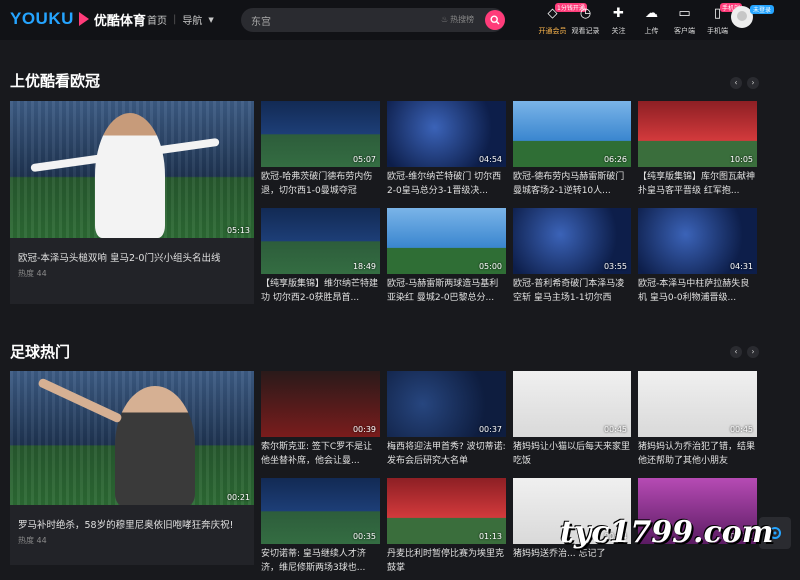 The width and height of the screenshot is (800, 580). Describe the element at coordinates (572, 454) in the screenshot. I see `card-title: 猪妈妈让小猫以后每天来家里吃饭` at that location.